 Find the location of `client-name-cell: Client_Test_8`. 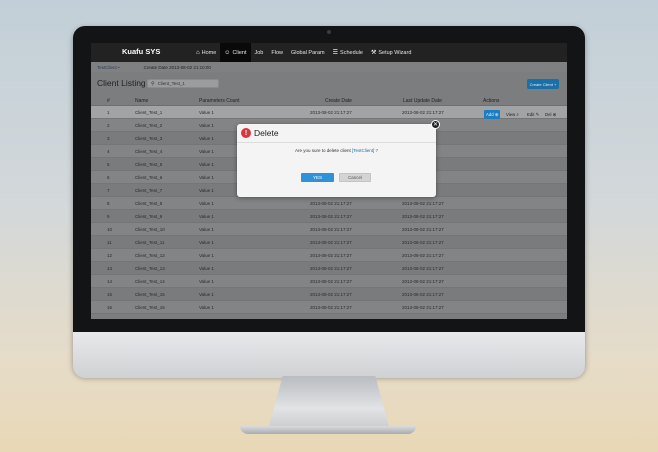

client-name-cell: Client_Test_8 is located at coordinates (149, 203).